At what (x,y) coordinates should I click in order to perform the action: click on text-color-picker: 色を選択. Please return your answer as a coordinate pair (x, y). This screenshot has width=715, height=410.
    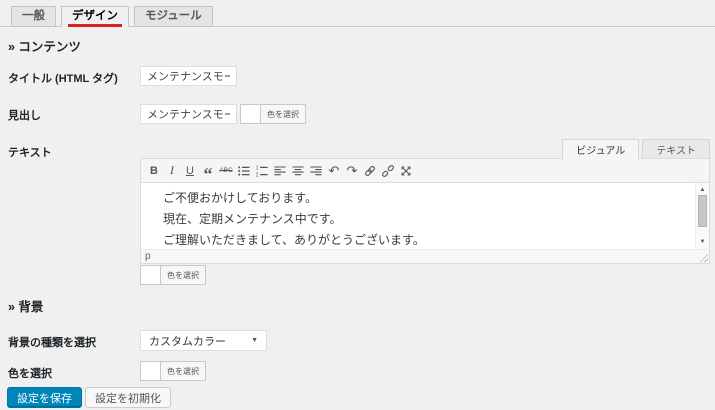
    Looking at the image, I should click on (173, 275).